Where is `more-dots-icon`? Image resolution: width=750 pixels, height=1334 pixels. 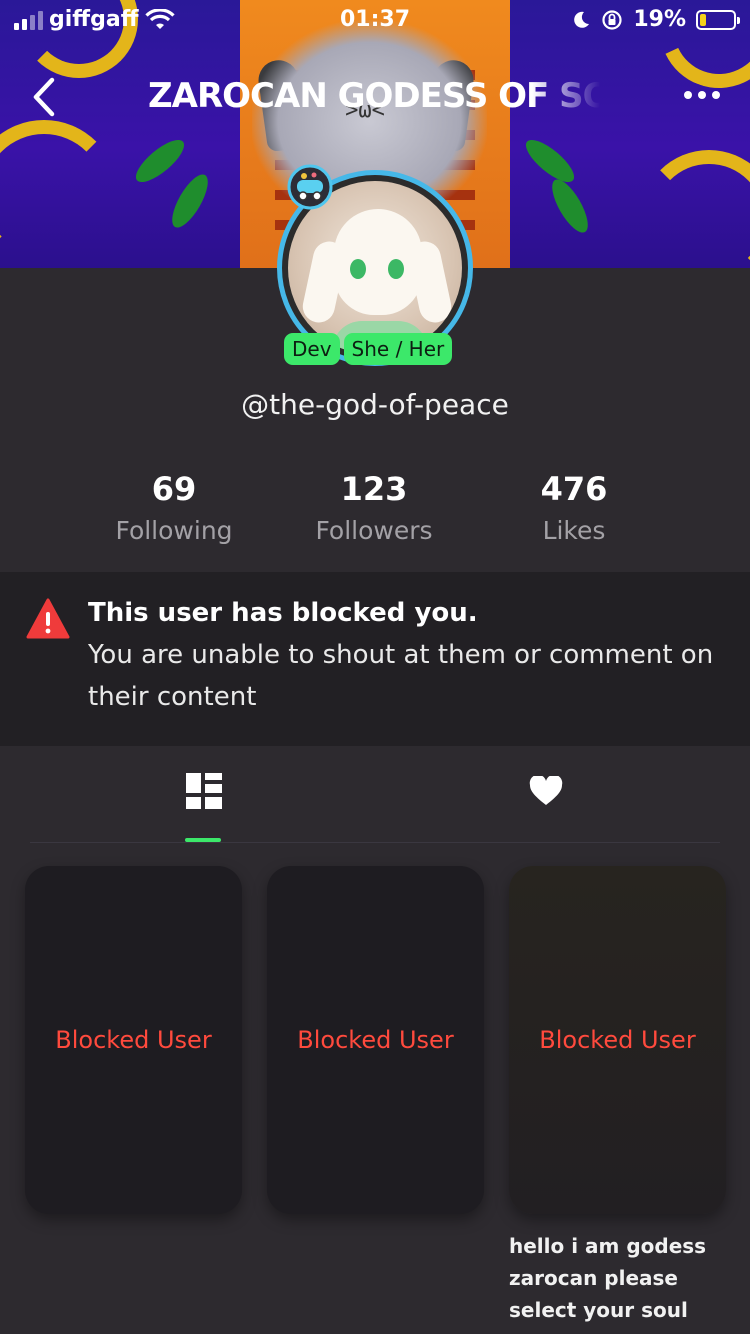
more-dots-icon is located at coordinates (702, 95).